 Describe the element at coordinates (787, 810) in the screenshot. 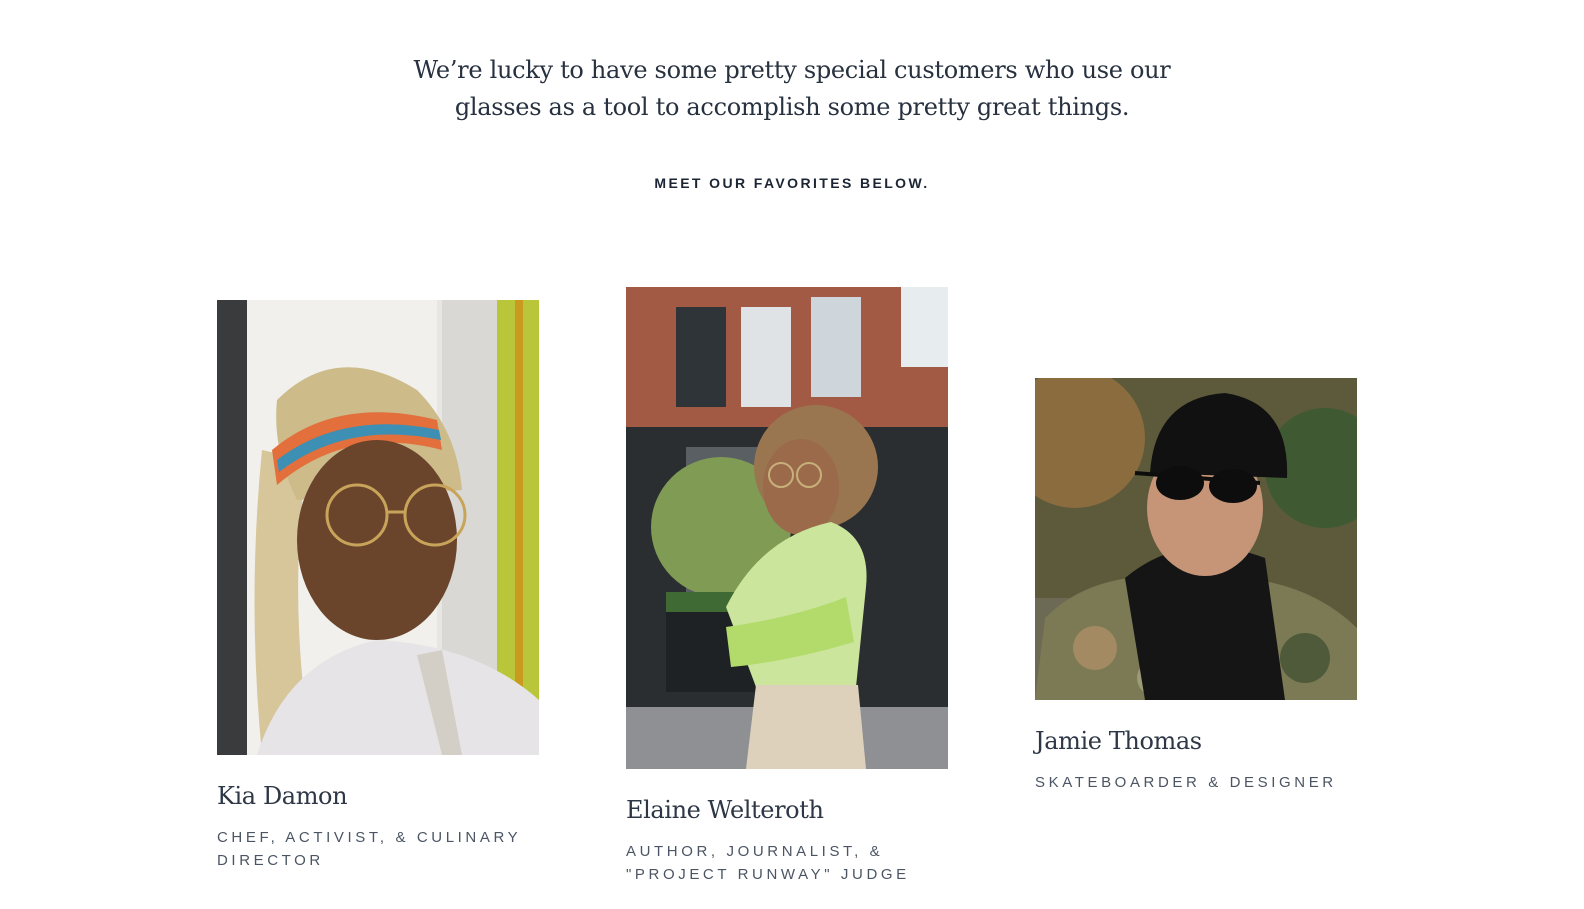

I see `person-name: Elaine Welteroth` at that location.